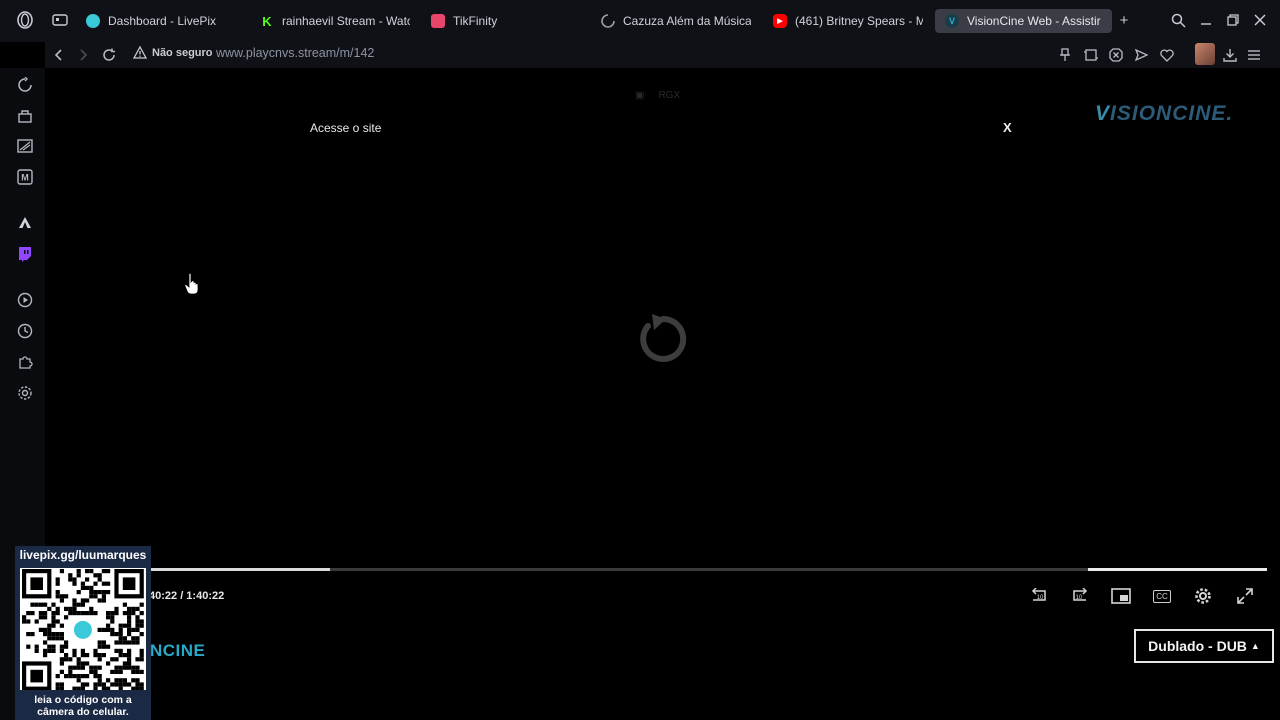 Image resolution: width=1280 pixels, height=720 pixels. I want to click on promo-link: Acesse o site, so click(345, 128).